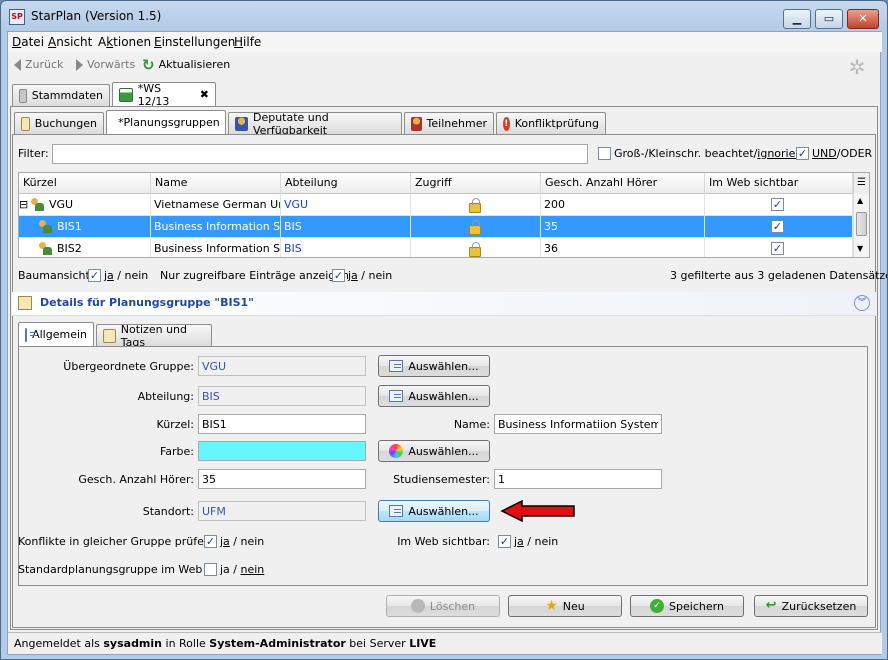  What do you see at coordinates (105, 64) in the screenshot?
I see `forward-button: Vorwärts` at bounding box center [105, 64].